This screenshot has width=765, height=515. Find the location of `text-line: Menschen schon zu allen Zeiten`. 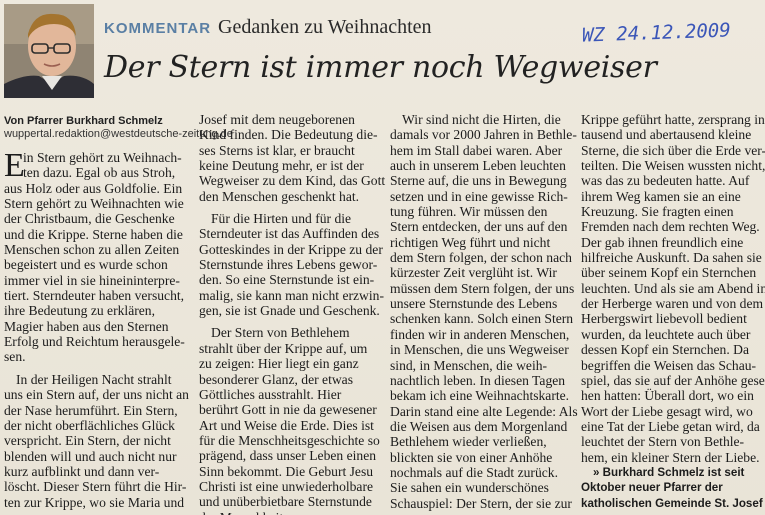

text-line: Menschen schon zu allen Zeiten is located at coordinates (92, 250).